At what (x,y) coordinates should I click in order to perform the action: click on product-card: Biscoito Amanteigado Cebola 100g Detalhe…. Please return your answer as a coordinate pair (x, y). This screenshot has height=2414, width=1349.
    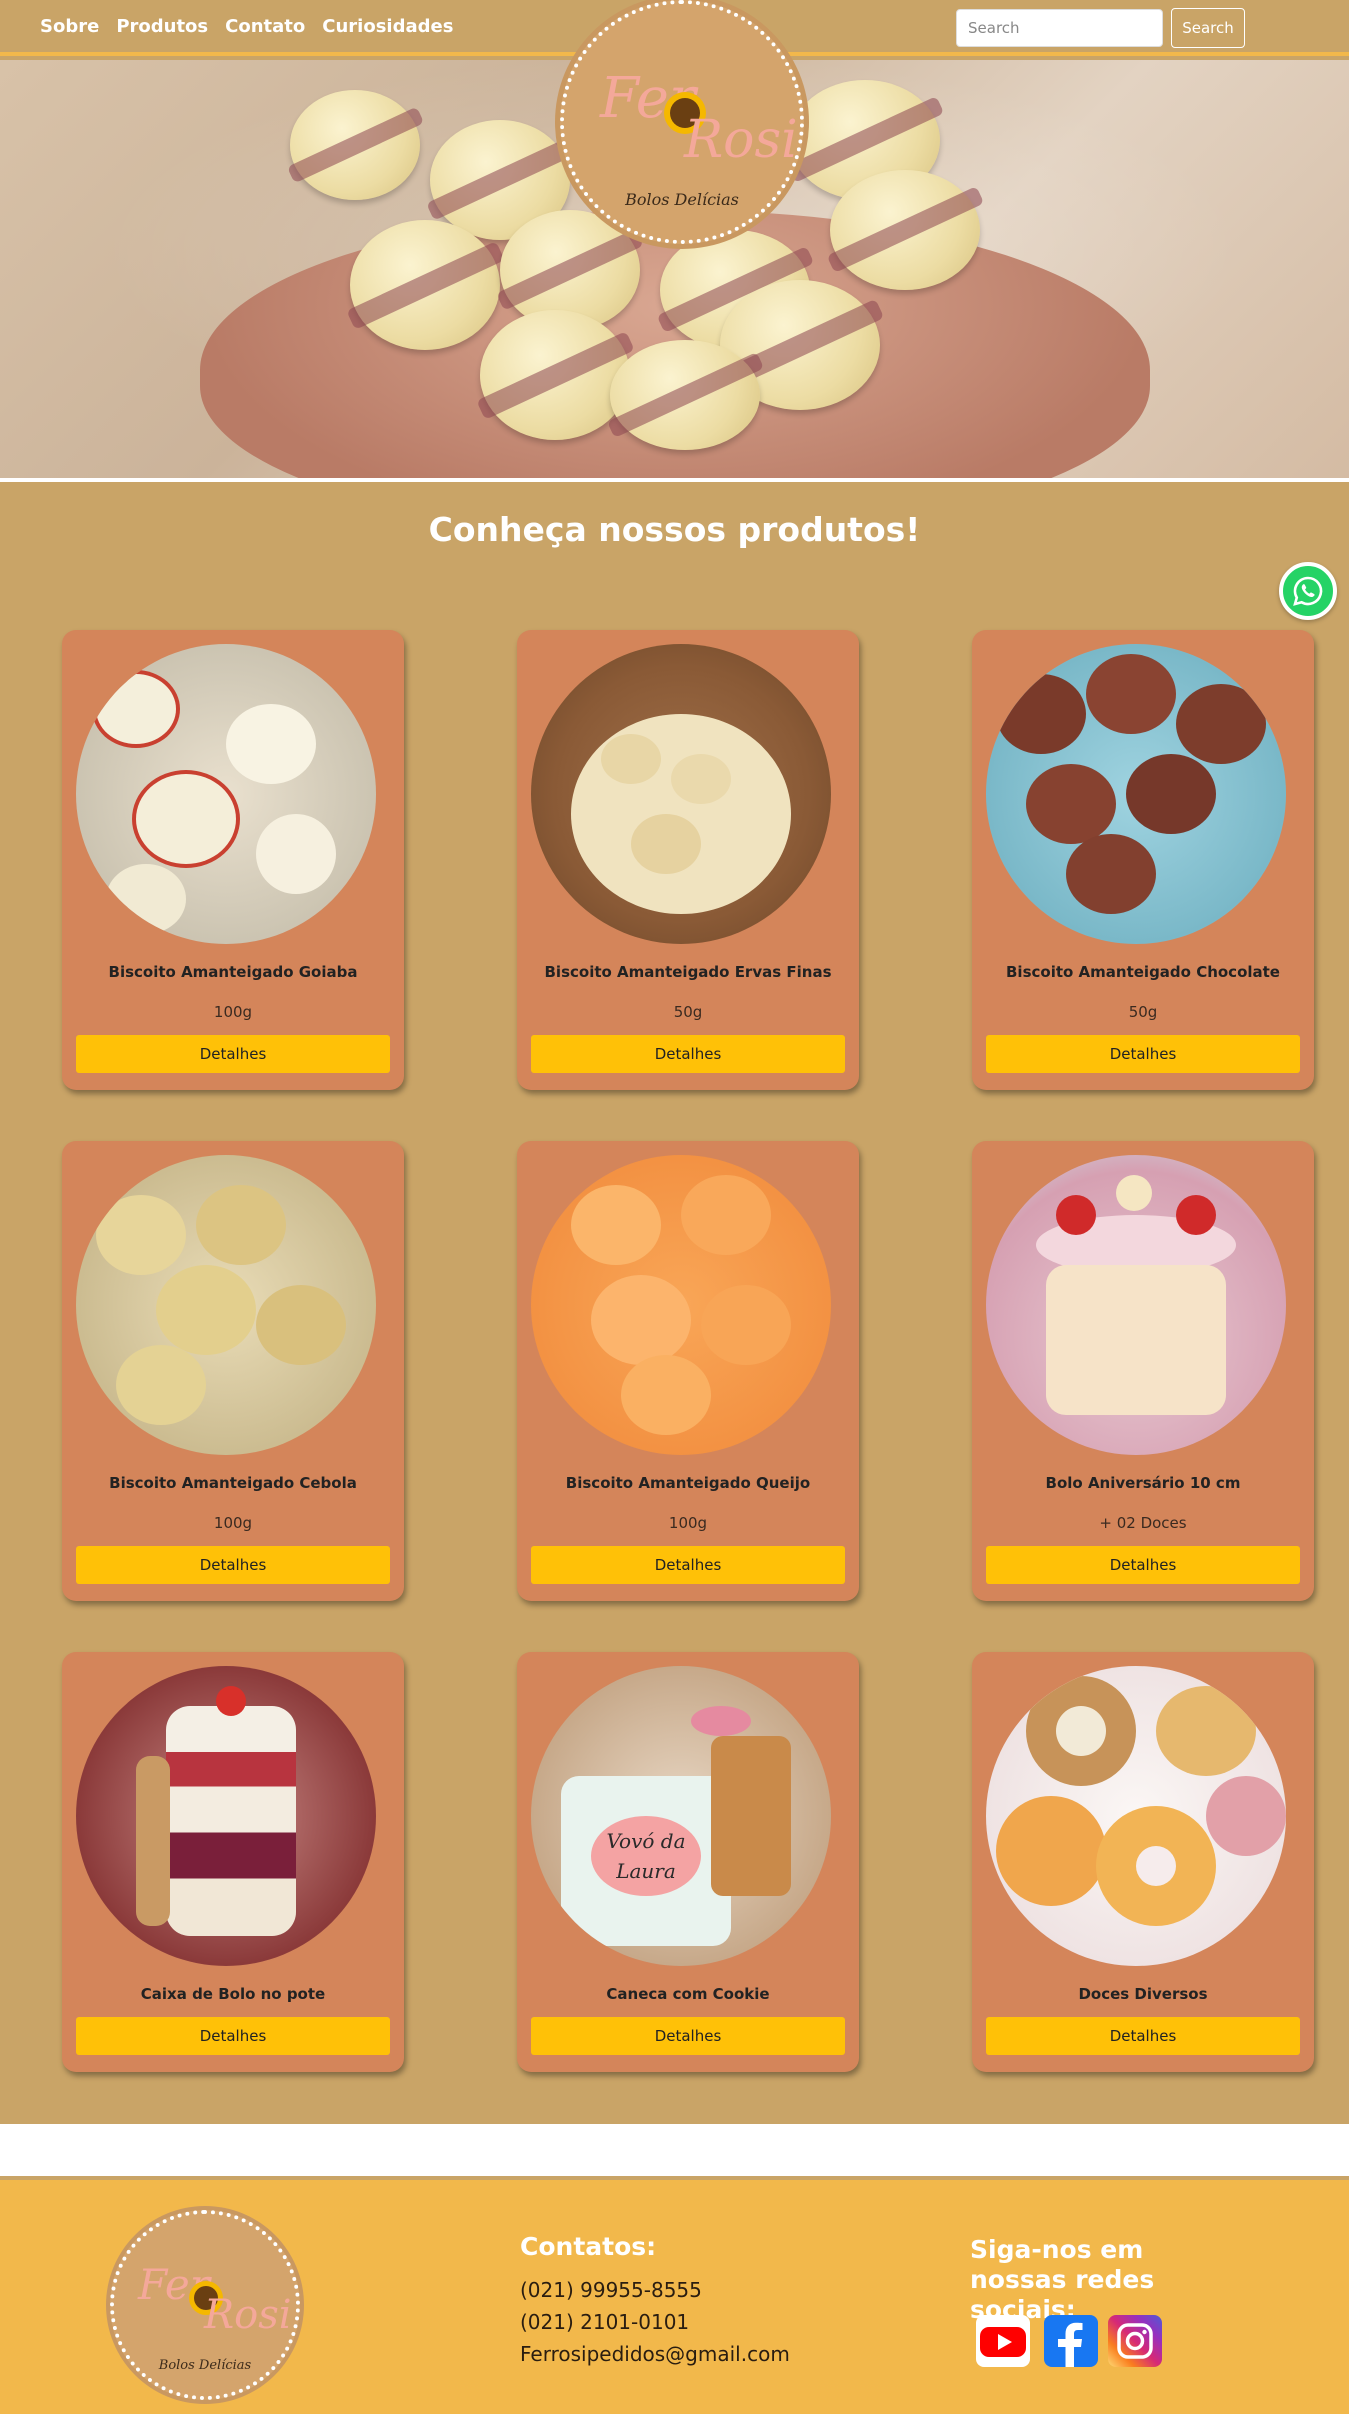
    Looking at the image, I should click on (233, 1371).